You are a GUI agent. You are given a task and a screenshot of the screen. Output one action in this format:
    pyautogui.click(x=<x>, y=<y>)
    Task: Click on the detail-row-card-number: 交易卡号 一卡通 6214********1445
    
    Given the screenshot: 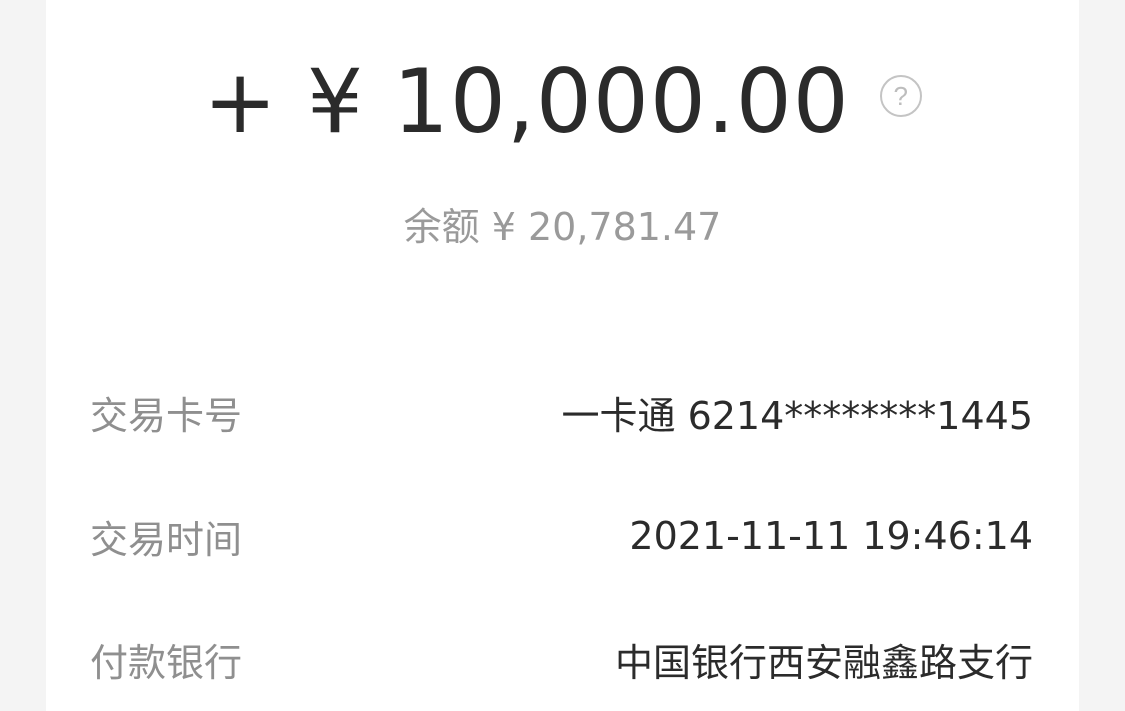 What is the action you would take?
    pyautogui.click(x=561, y=412)
    